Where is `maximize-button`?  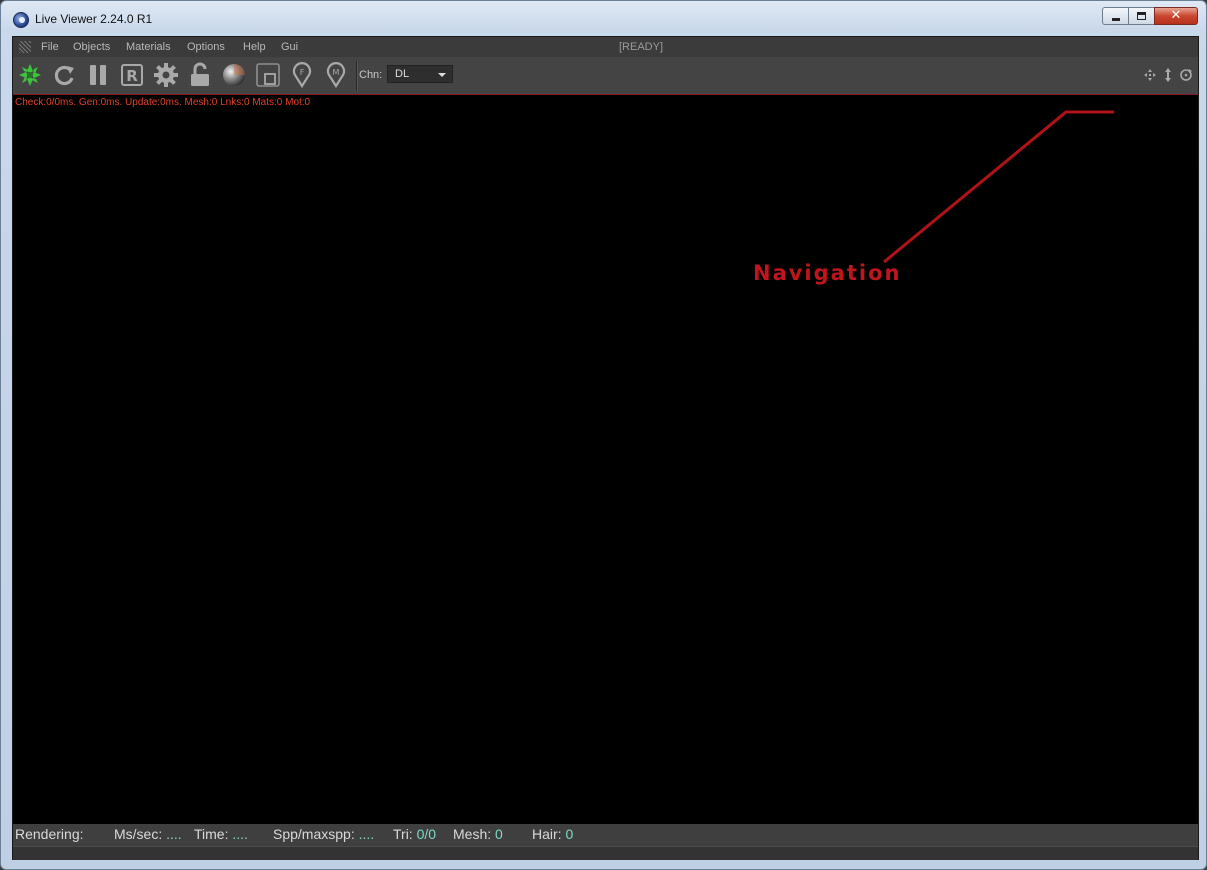
maximize-button is located at coordinates (1141, 16).